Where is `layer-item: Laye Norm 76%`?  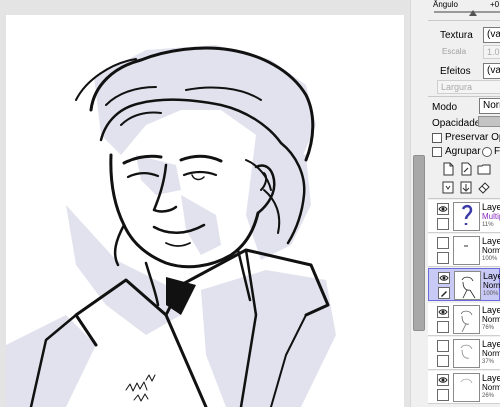 layer-item: Laye Norm 76% is located at coordinates (464, 319).